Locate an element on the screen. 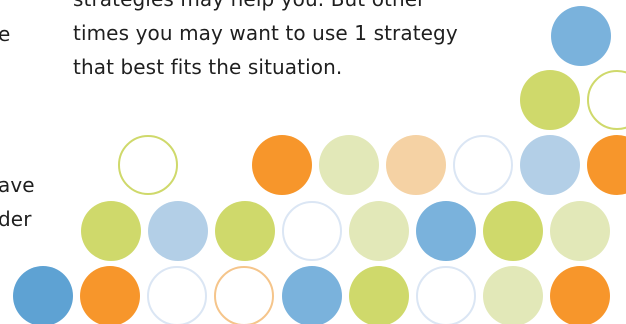 The width and height of the screenshot is (626, 324). paragraph-line-3: that best fits the situation. is located at coordinates (208, 67).